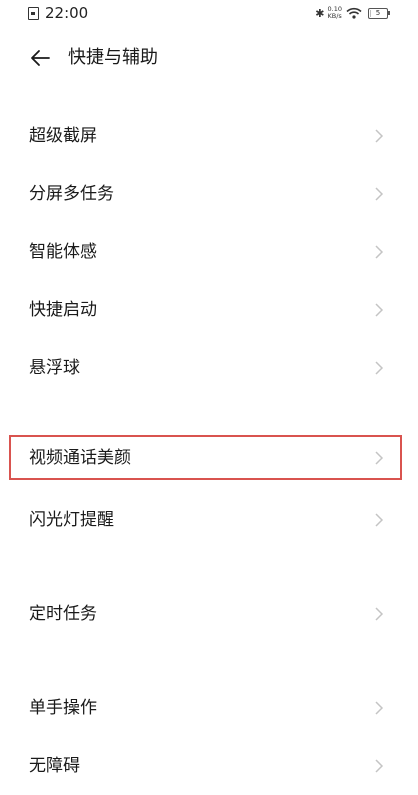 Image resolution: width=418 pixels, height=795 pixels. I want to click on list-item-video-call-beauty: 视频通话美颜, so click(209, 458).